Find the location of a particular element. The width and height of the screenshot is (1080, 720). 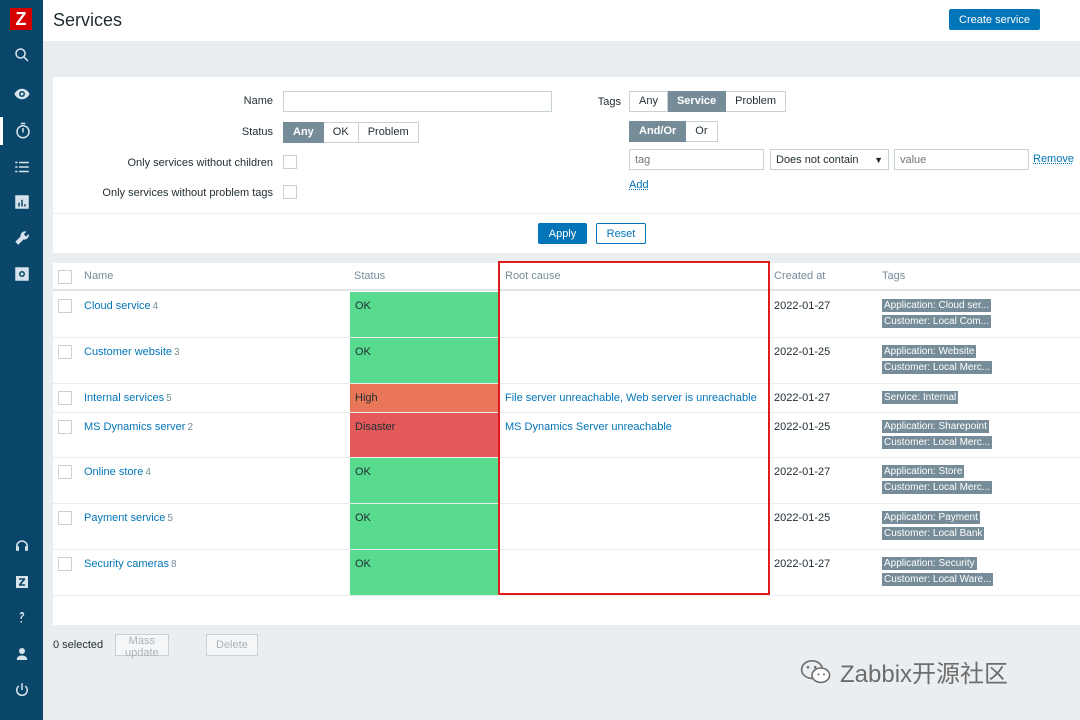

chart-icon is located at coordinates (21, 202).